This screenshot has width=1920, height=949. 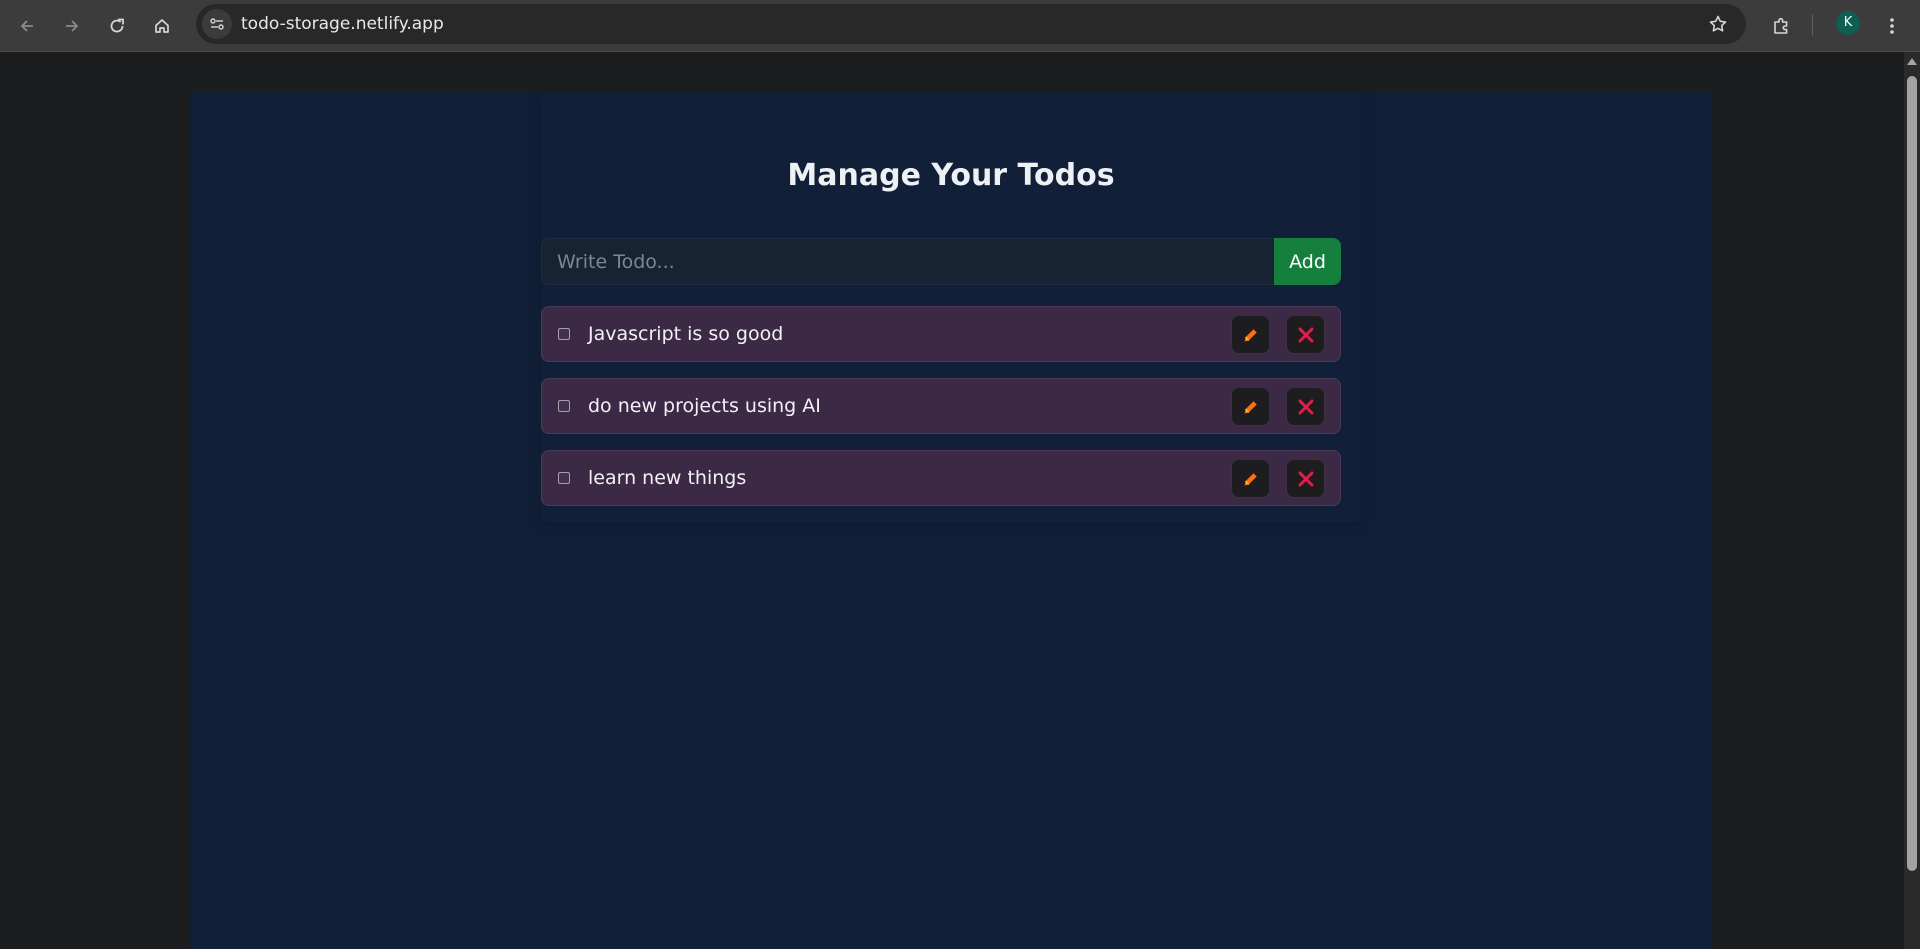 I want to click on menu-icon, so click(x=1892, y=26).